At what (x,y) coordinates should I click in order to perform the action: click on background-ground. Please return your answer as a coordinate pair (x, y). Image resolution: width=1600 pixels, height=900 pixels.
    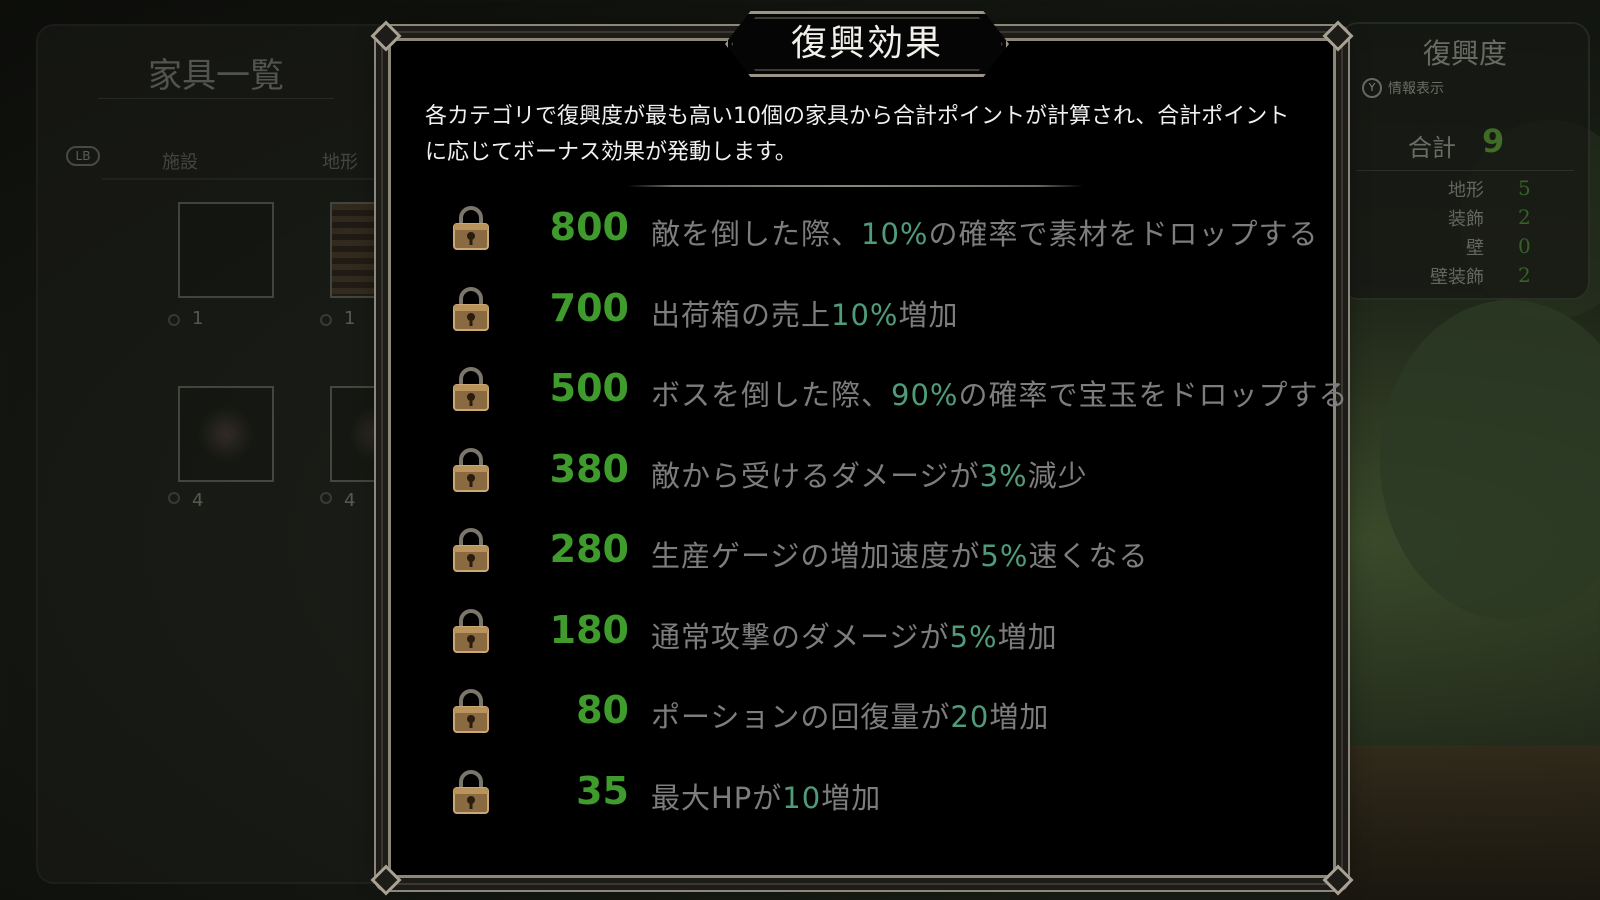
    Looking at the image, I should click on (1465, 822).